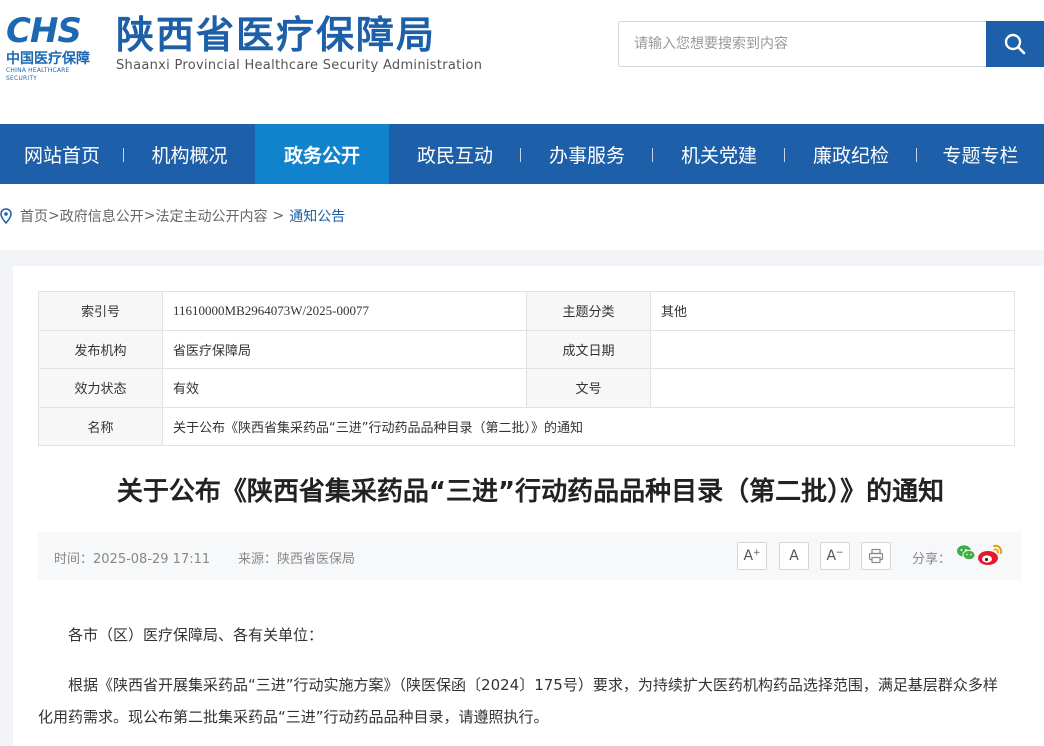  Describe the element at coordinates (966, 553) in the screenshot. I see `wechat-icon` at that location.